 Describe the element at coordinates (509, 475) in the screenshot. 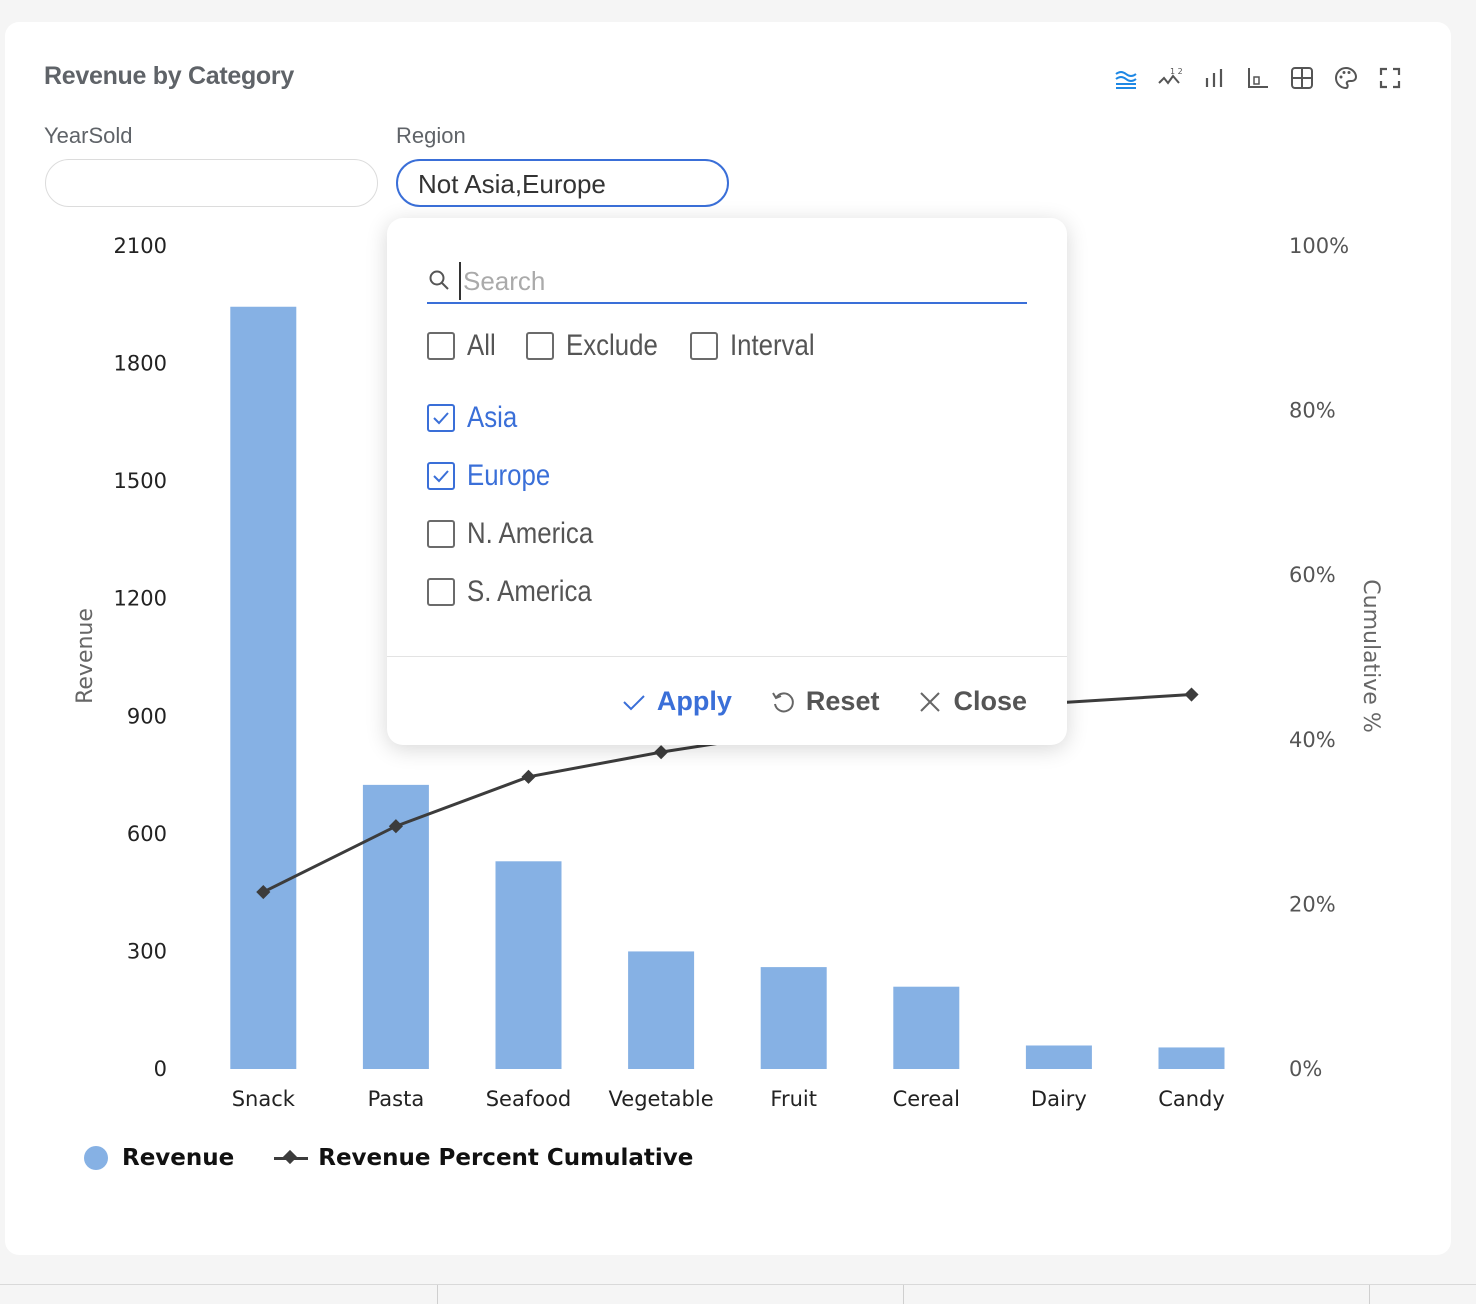

I see `option-label: Europe` at that location.